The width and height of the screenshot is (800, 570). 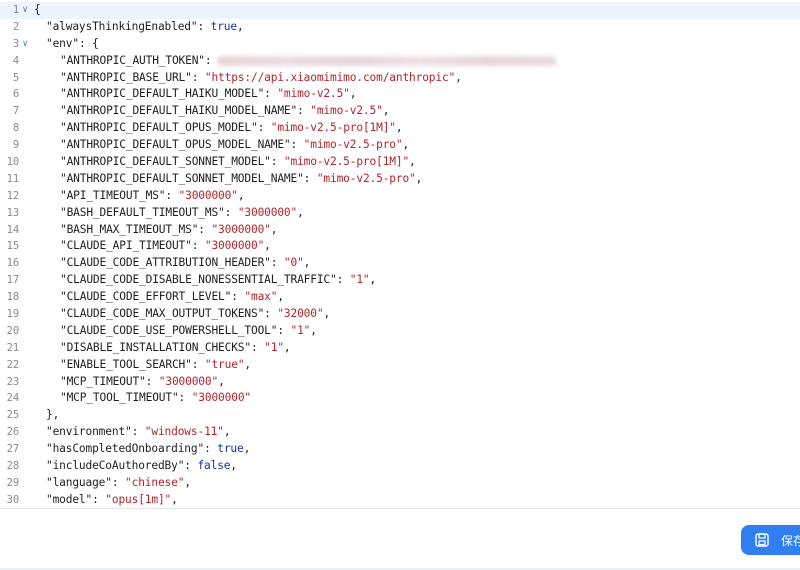 I want to click on code-line: 23 "MCP_TIMEOUT": "3000000",, so click(x=400, y=382).